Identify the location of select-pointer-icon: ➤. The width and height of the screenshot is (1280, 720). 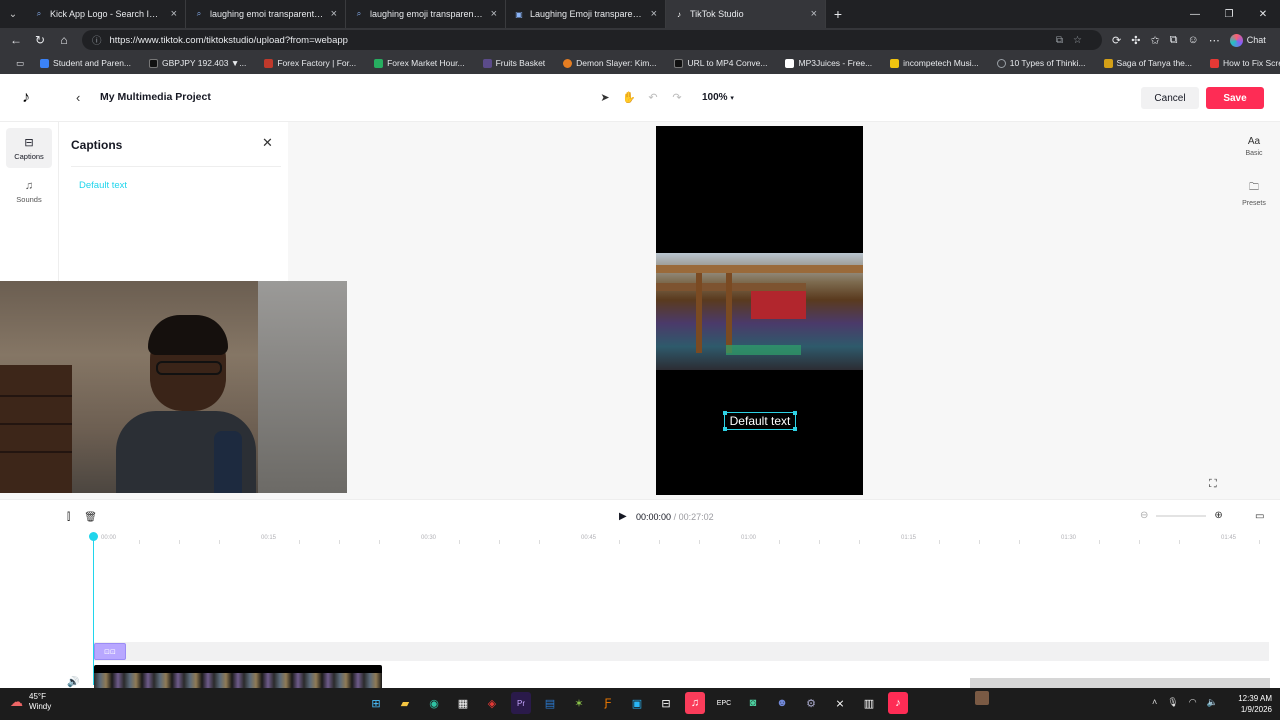
(605, 97).